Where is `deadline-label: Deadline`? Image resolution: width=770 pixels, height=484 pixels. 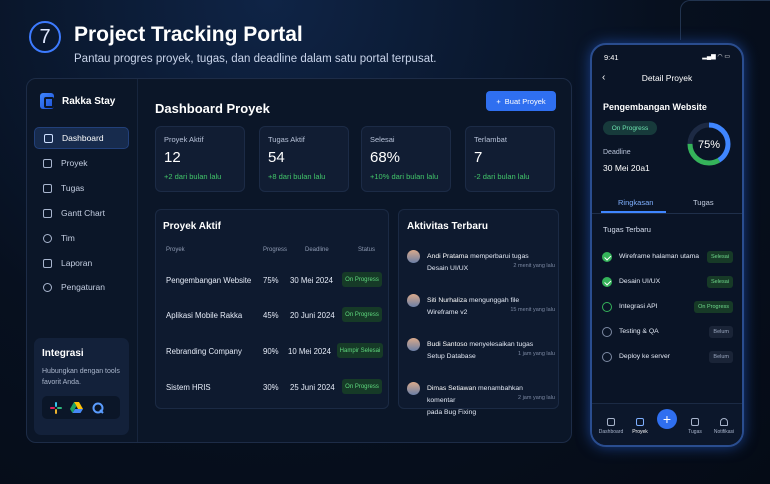
deadline-label: Deadline is located at coordinates (617, 152).